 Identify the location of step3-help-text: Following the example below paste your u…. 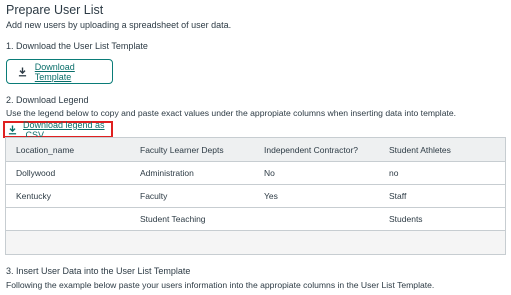
(220, 285).